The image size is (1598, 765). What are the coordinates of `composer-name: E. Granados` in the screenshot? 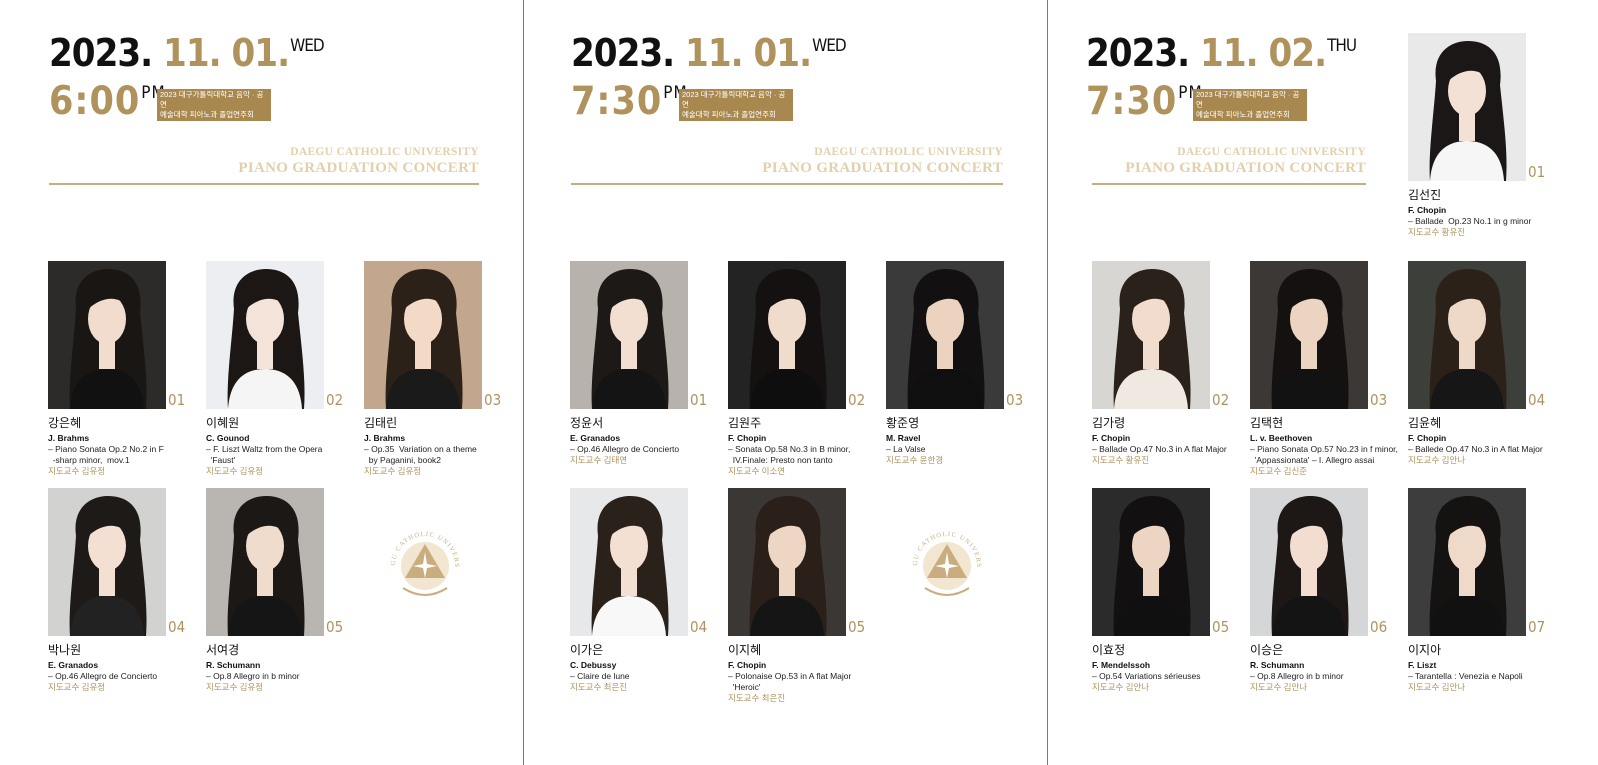 It's located at (595, 438).